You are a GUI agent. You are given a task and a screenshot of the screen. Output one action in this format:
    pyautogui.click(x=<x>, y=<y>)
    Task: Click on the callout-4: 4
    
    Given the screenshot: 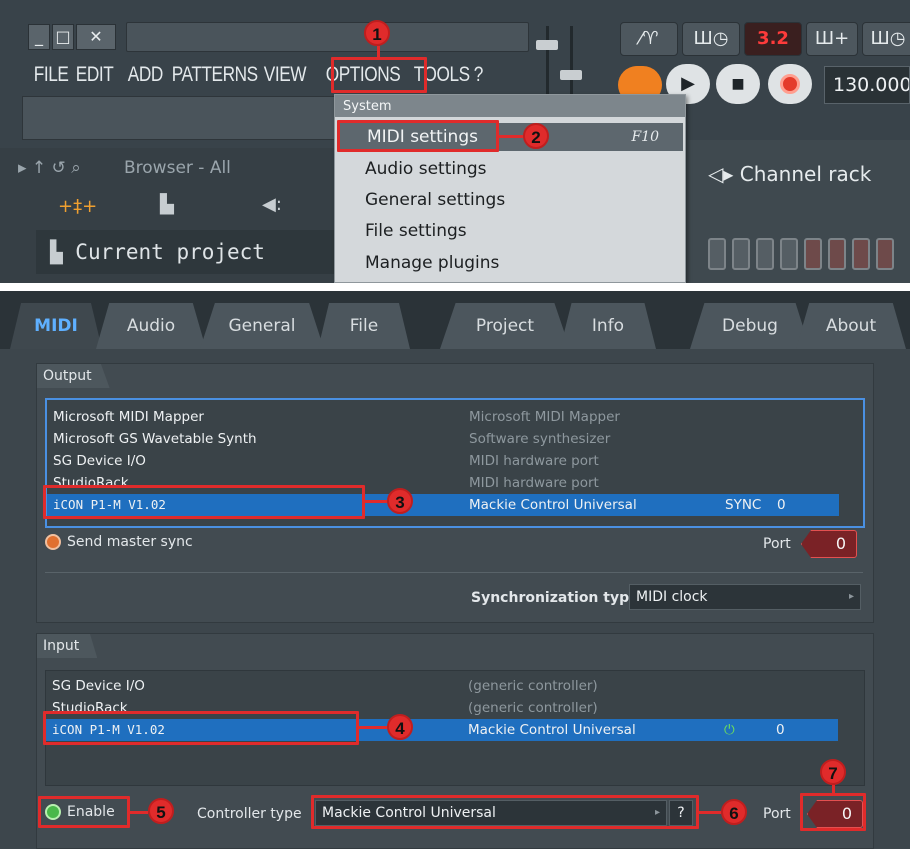 What is the action you would take?
    pyautogui.click(x=400, y=727)
    